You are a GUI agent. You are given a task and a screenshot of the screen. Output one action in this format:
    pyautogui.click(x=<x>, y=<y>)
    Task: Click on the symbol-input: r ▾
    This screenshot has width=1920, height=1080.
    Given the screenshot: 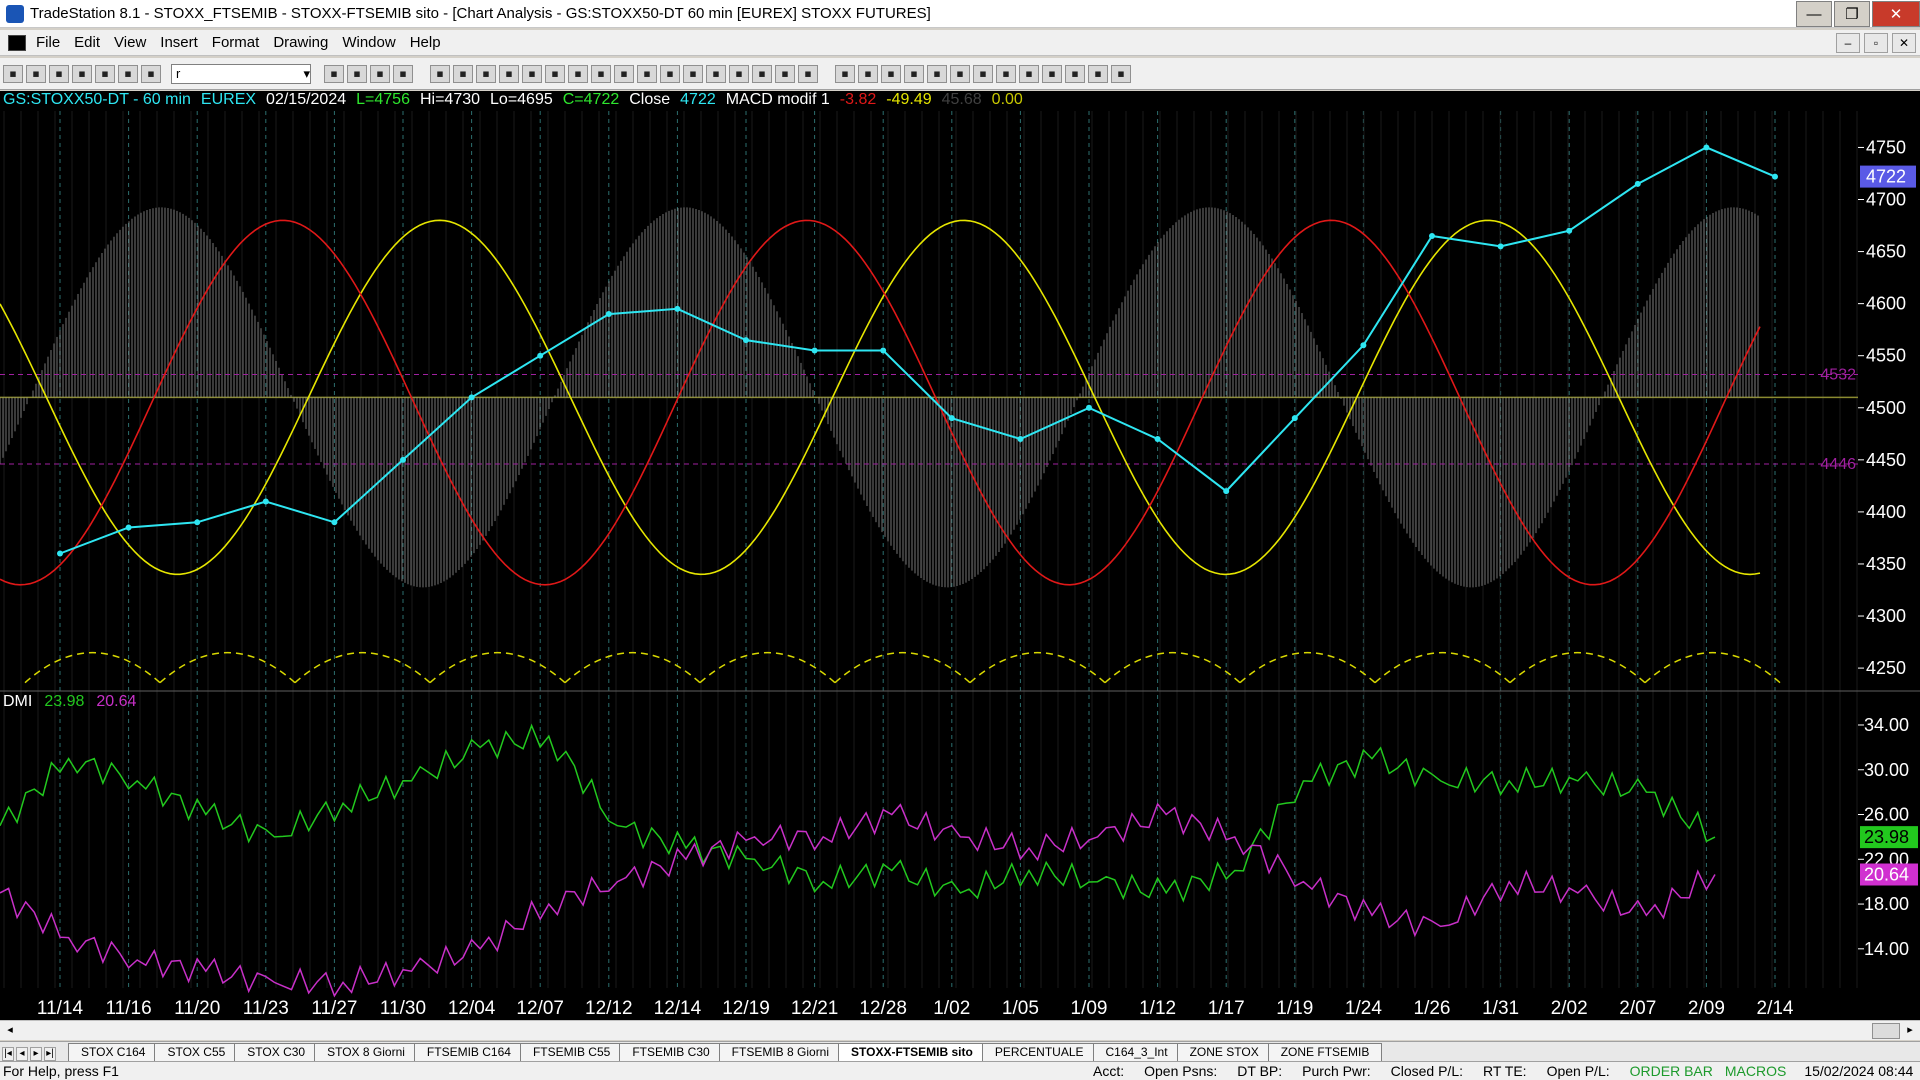 What is the action you would take?
    pyautogui.click(x=241, y=73)
    